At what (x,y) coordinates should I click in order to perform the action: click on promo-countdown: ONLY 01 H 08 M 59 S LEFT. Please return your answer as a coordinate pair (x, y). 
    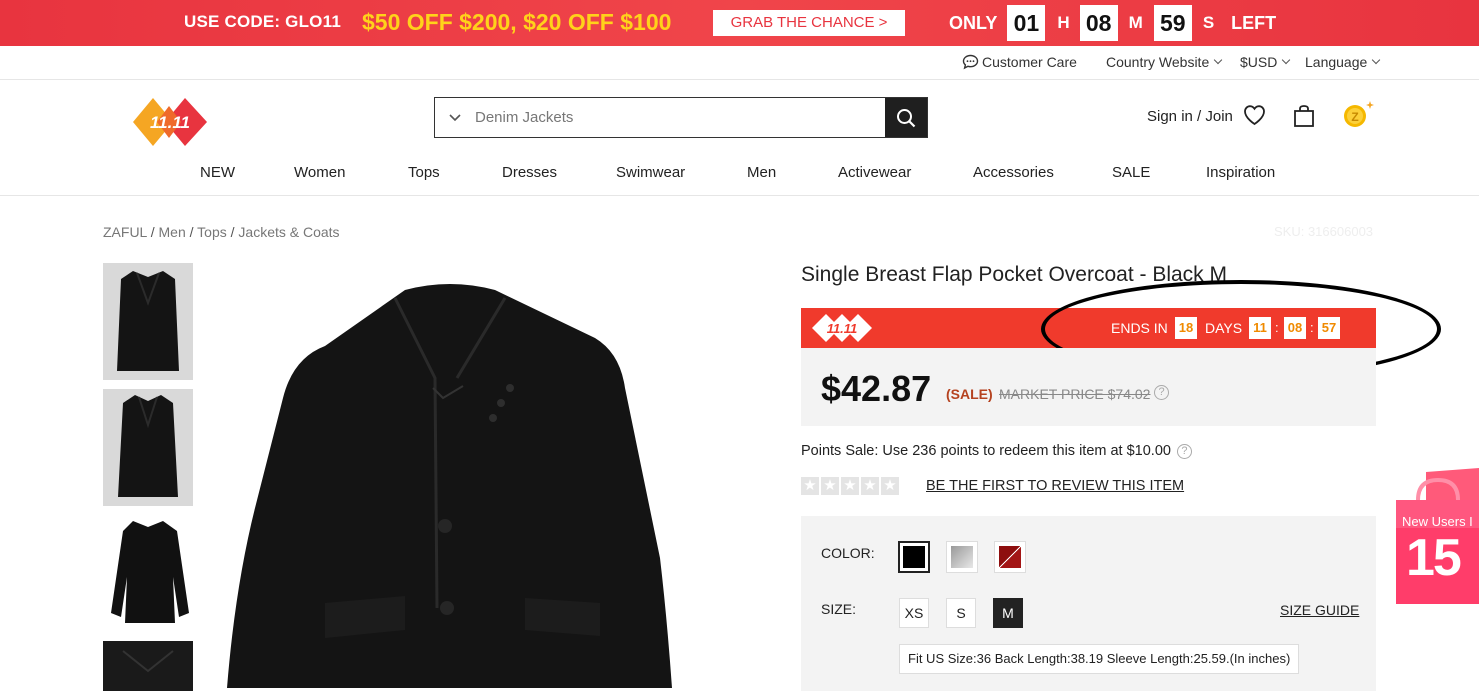
    Looking at the image, I should click on (1112, 23).